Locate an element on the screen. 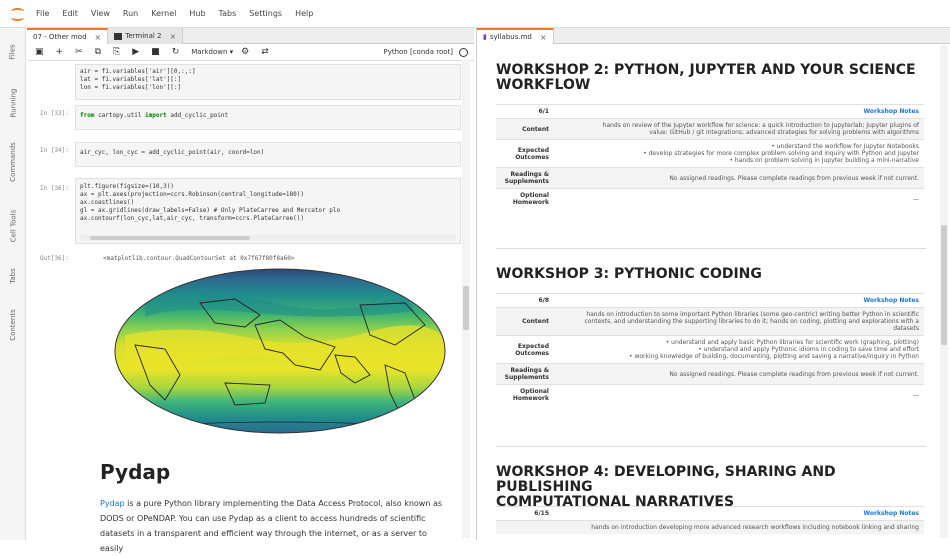 The width and height of the screenshot is (950, 556). kernel-status-icon is located at coordinates (463, 52).